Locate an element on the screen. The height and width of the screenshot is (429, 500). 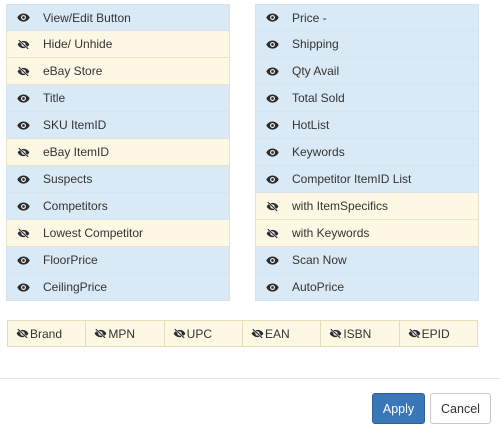
column-toggle-row: Shipping is located at coordinates (367, 44).